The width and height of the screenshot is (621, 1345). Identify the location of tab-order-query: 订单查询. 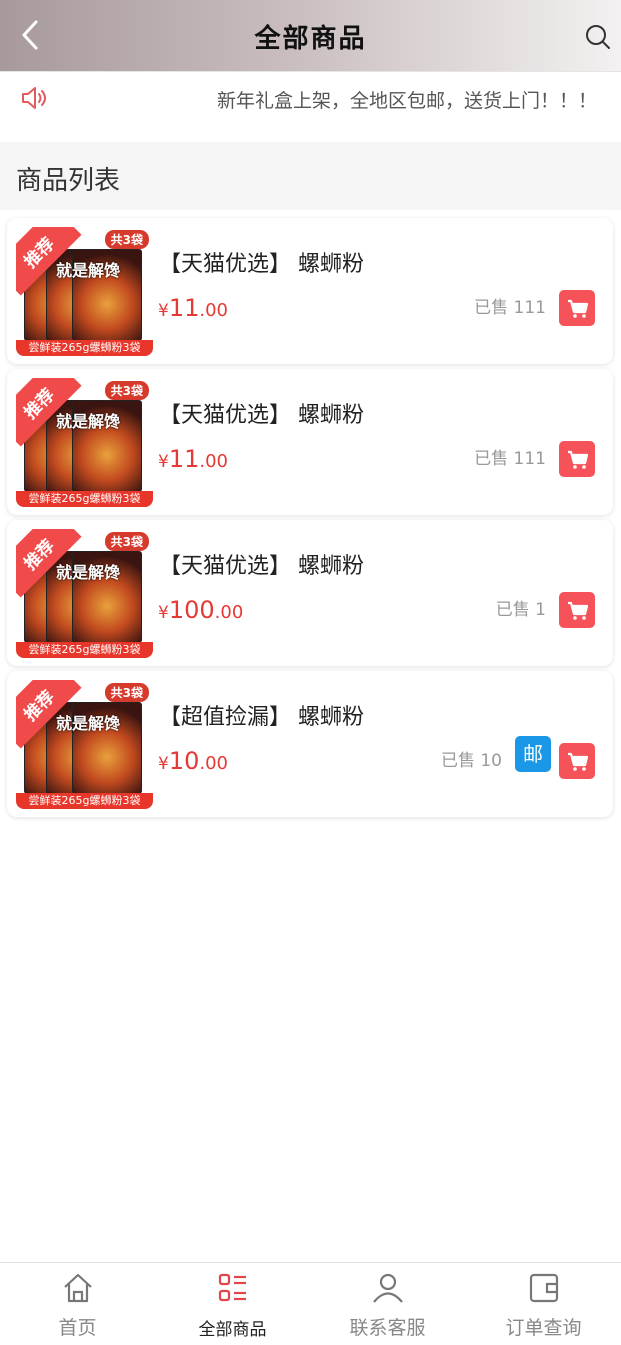
(543, 1304).